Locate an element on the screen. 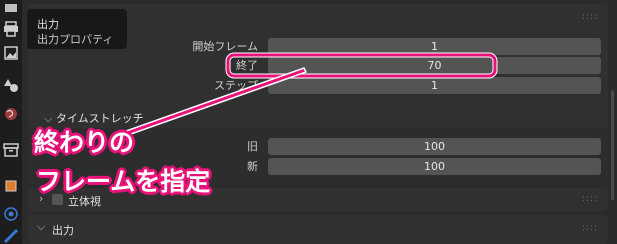 This screenshot has width=617, height=244. annotation-text-line1: 終わりの is located at coordinates (84, 142).